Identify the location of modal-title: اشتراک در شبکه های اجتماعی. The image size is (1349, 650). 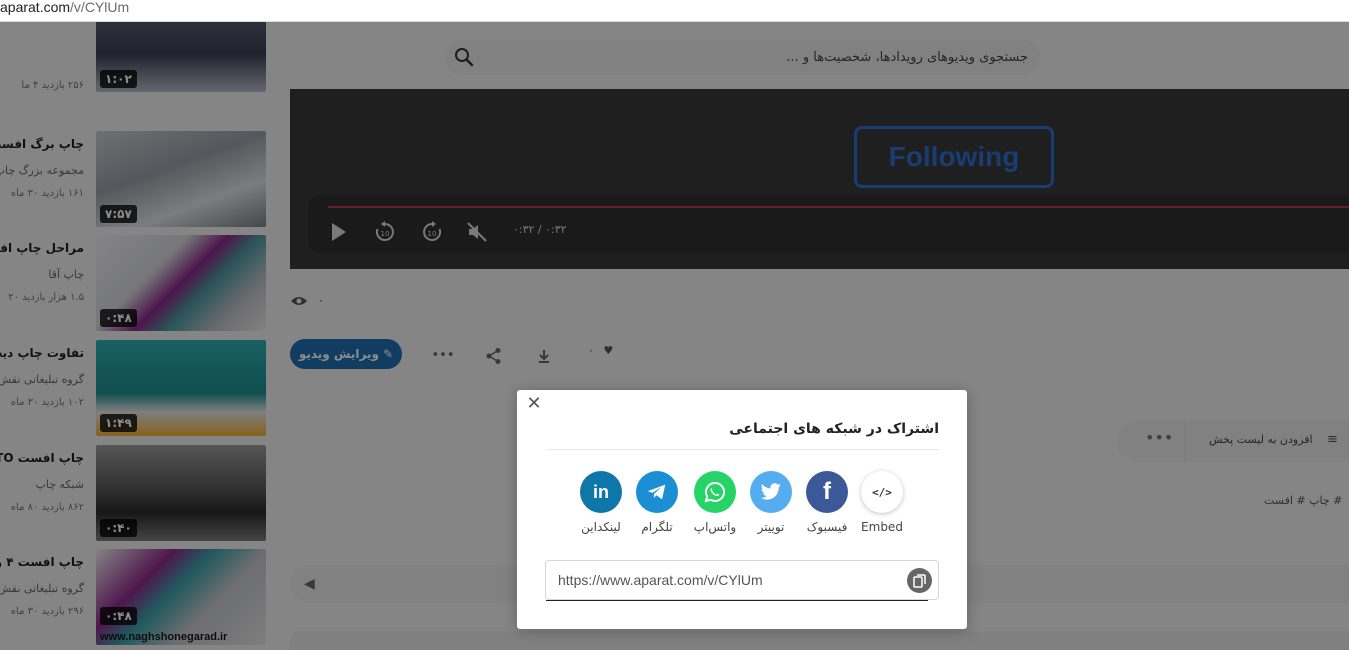
(834, 429).